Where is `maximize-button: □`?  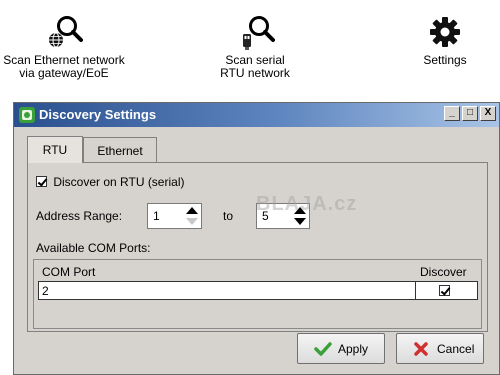
maximize-button: □ is located at coordinates (470, 113).